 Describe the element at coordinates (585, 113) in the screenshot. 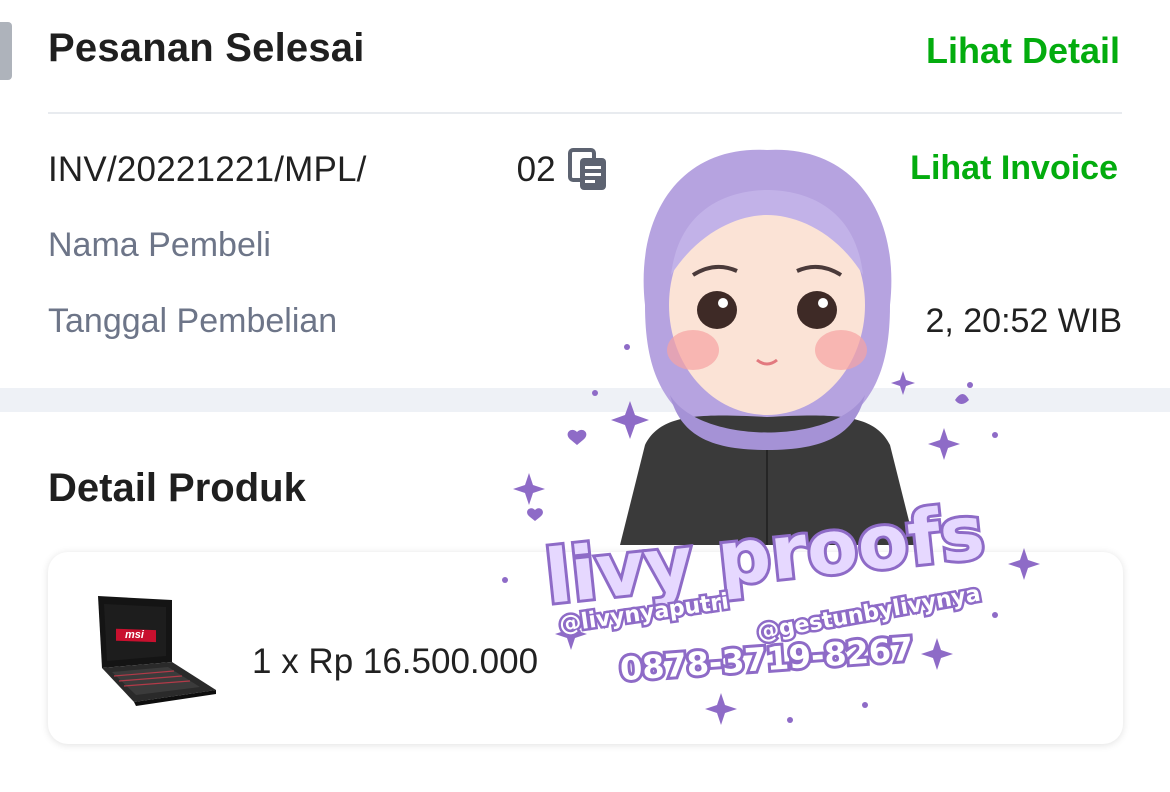

I see `divider` at that location.